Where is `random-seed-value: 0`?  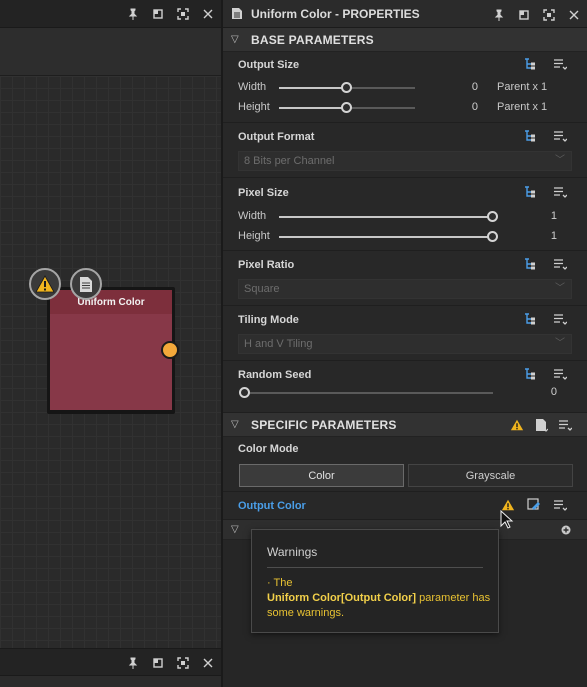 random-seed-value: 0 is located at coordinates (545, 392).